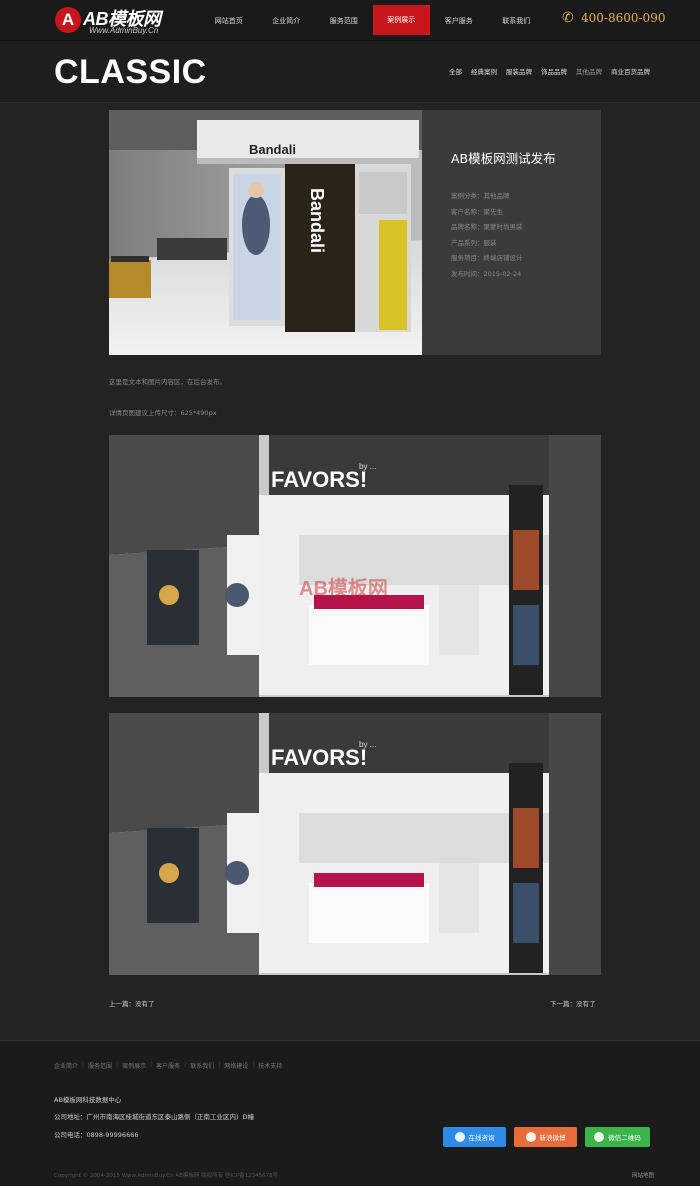  What do you see at coordinates (459, 1137) in the screenshot?
I see `qq-icon` at bounding box center [459, 1137].